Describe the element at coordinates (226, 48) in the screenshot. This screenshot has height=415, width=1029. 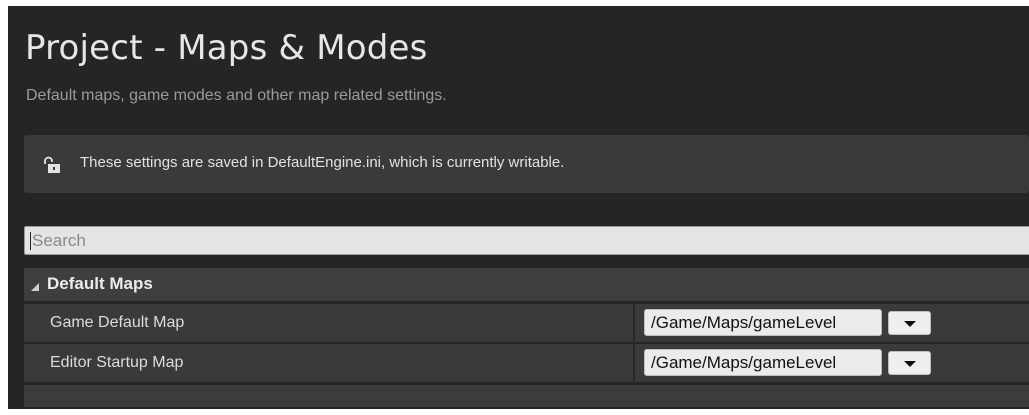
I see `page-title: Project - Maps & Modes` at that location.